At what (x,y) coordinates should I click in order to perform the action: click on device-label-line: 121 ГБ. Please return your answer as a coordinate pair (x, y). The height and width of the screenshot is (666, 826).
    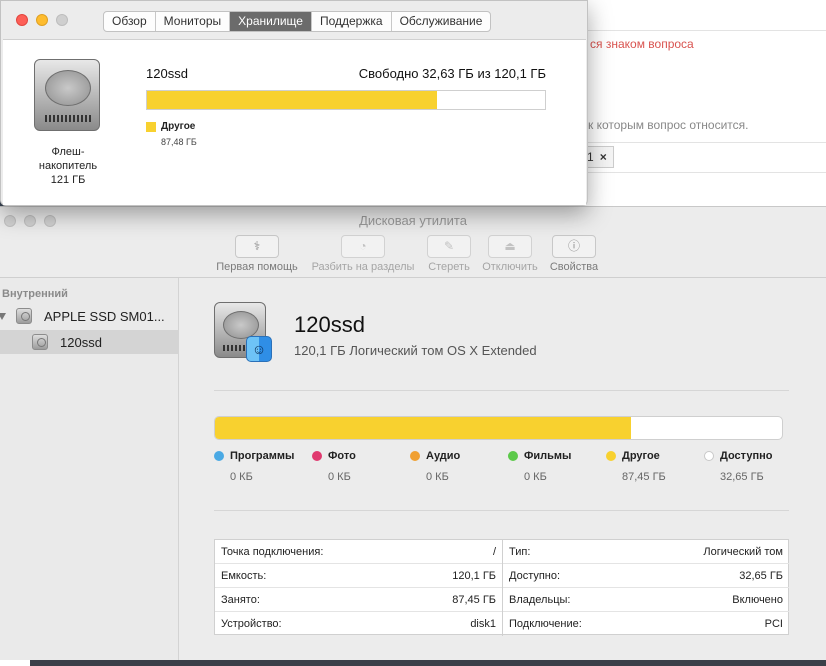
    Looking at the image, I should click on (68, 180).